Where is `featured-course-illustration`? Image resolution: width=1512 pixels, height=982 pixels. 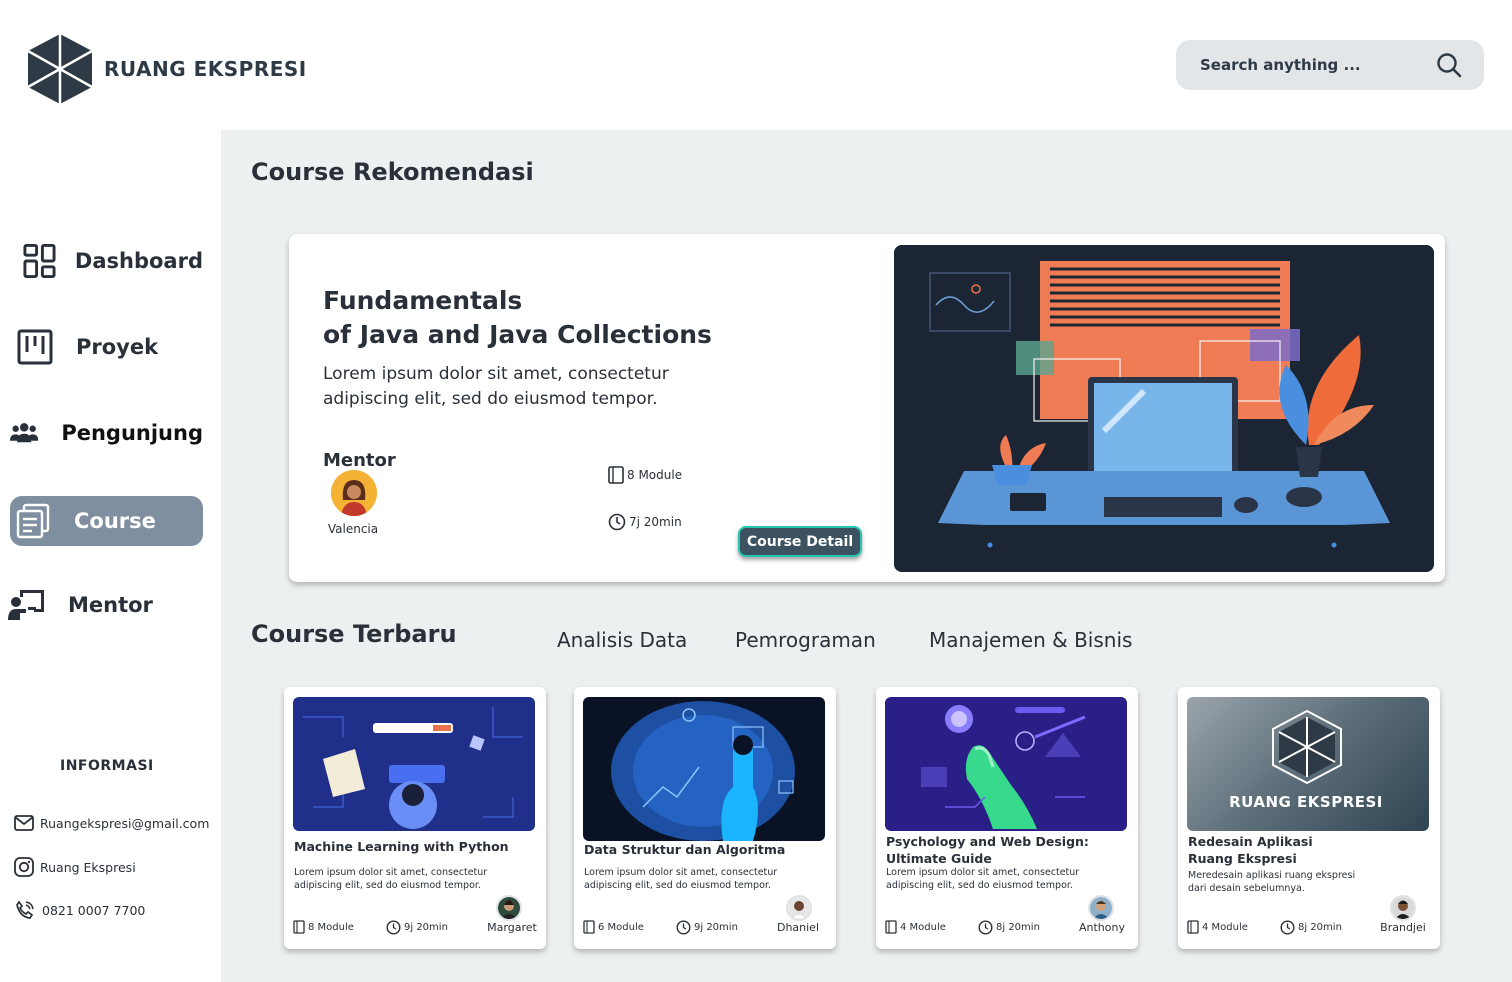 featured-course-illustration is located at coordinates (1164, 408).